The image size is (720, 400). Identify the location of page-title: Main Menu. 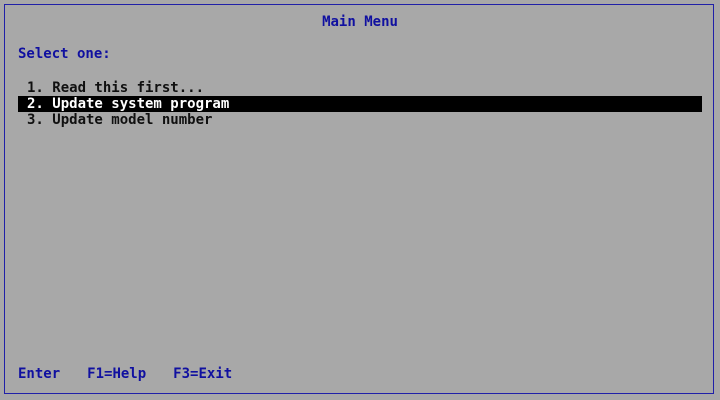
(360, 22).